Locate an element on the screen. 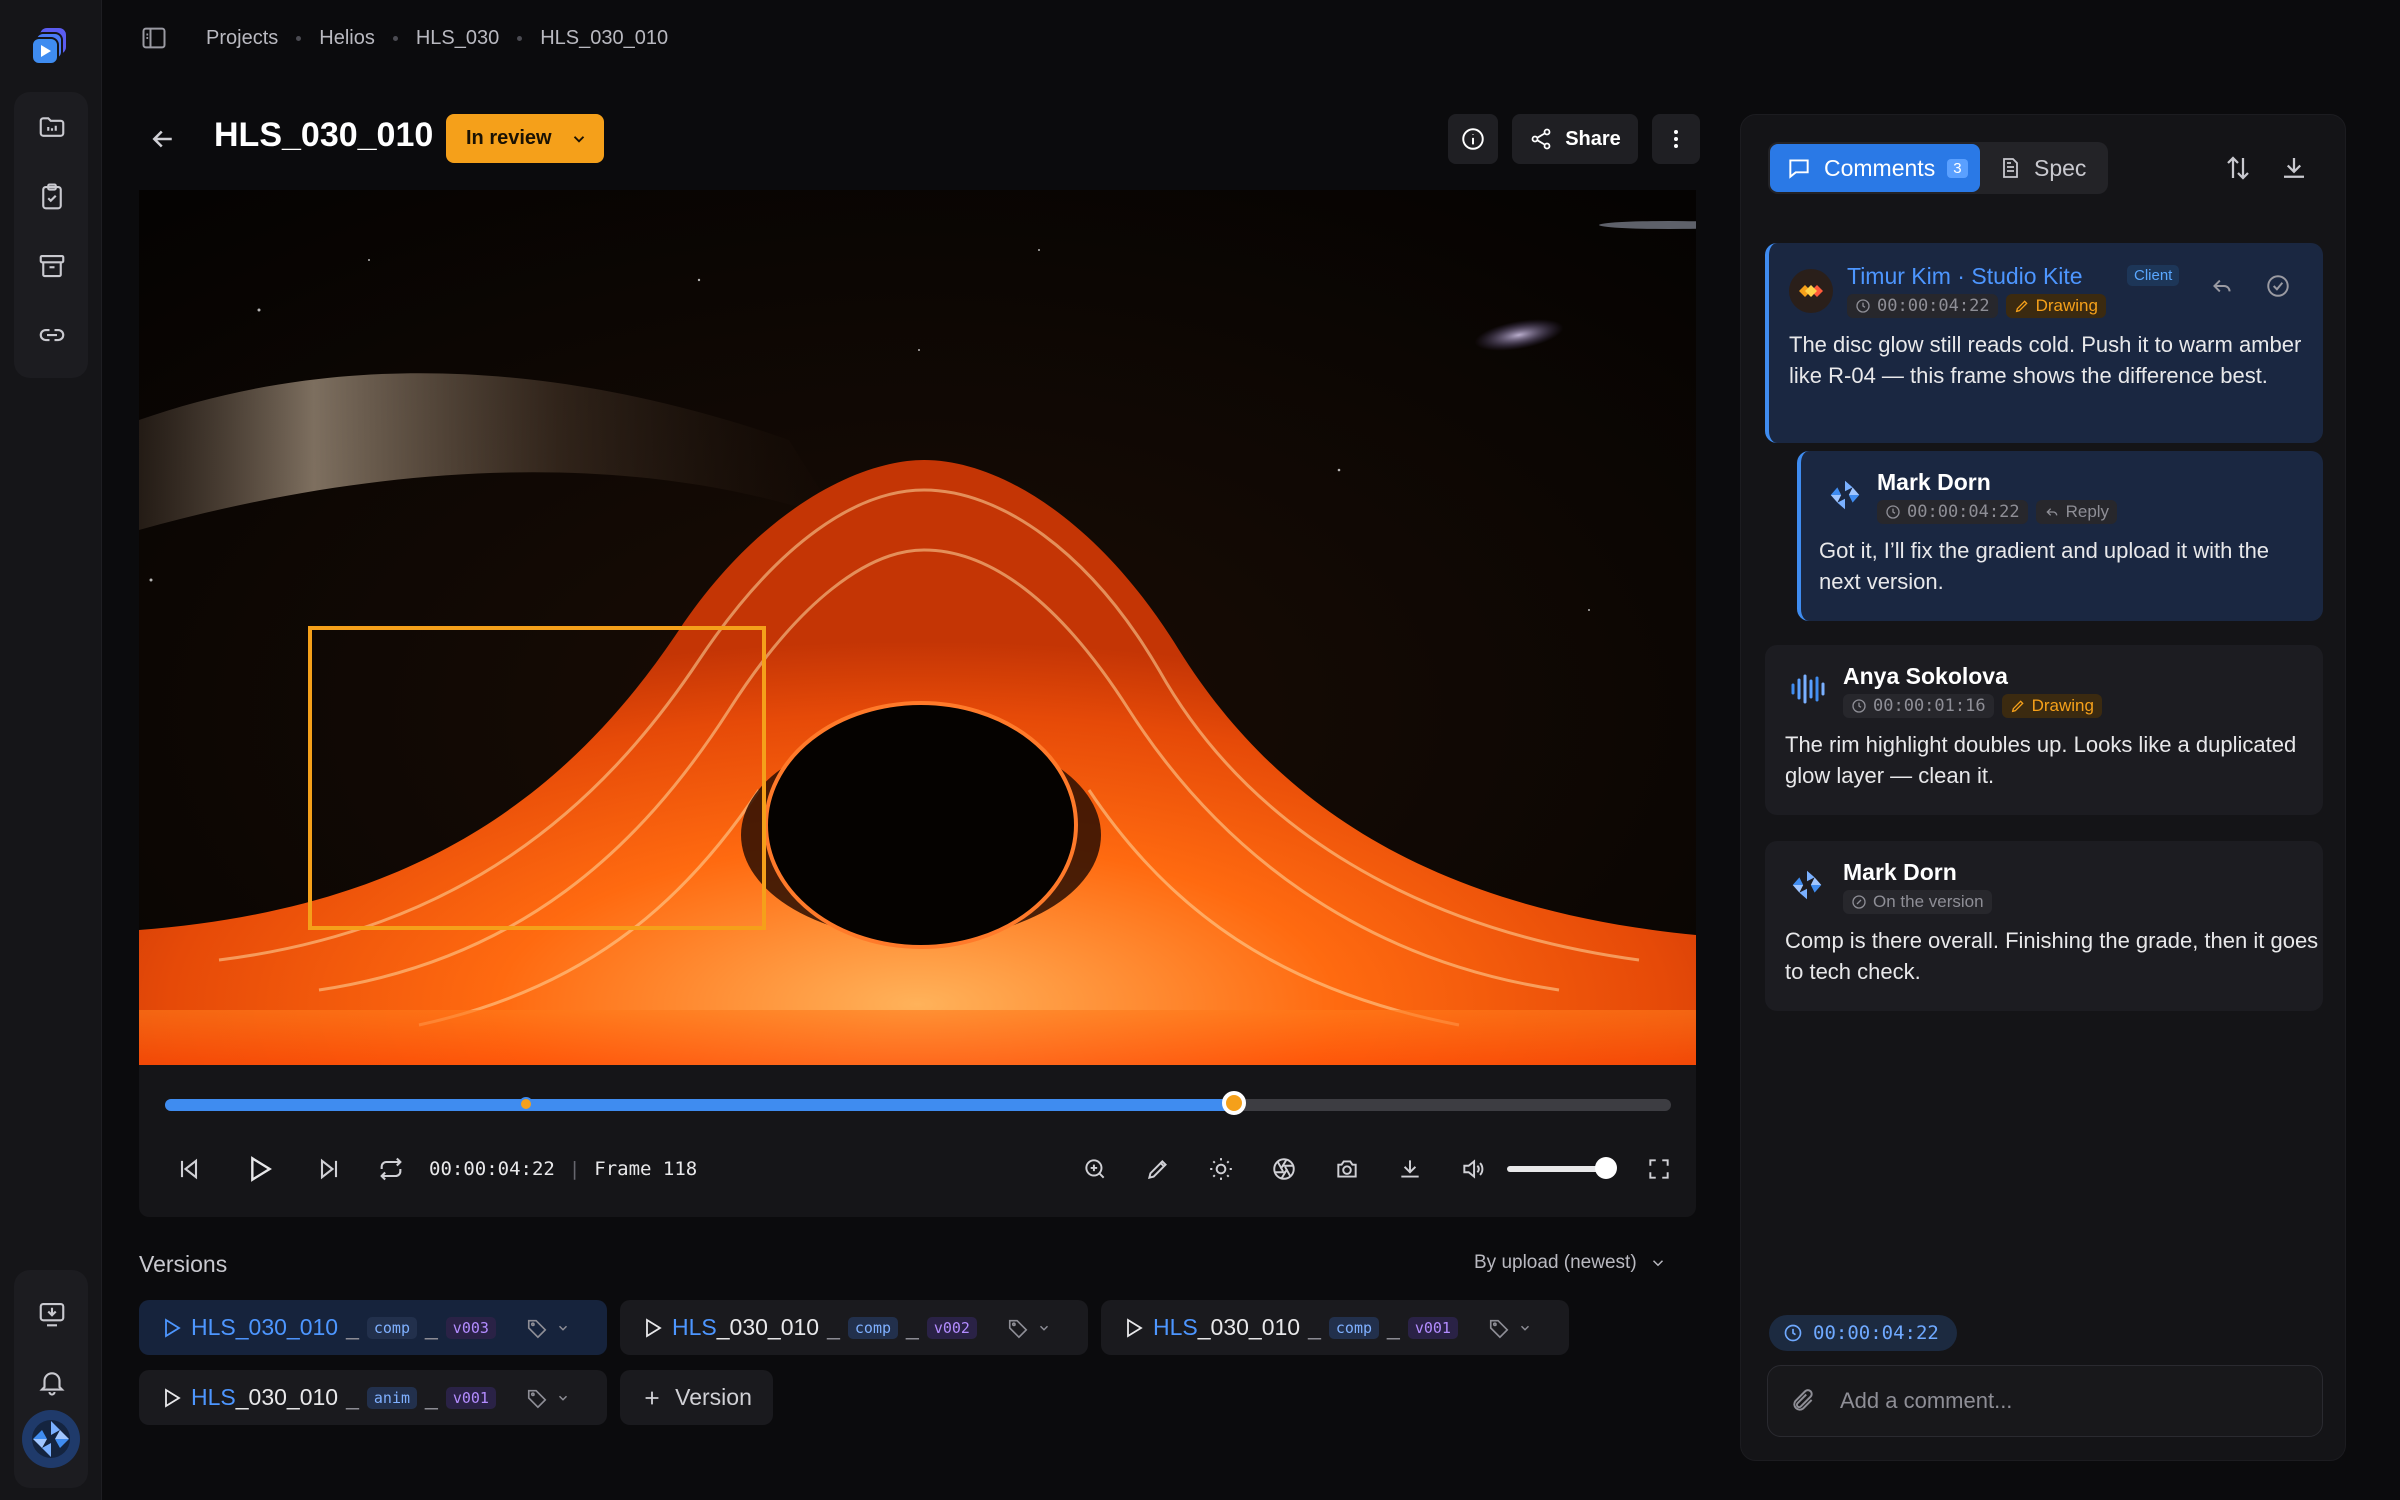 Image resolution: width=2400 pixels, height=1500 pixels. tasks-clipboard-icon is located at coordinates (52, 197).